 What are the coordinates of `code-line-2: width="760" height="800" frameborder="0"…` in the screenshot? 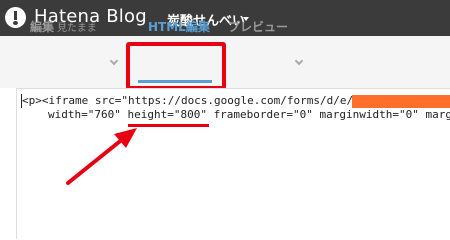 It's located at (249, 114).